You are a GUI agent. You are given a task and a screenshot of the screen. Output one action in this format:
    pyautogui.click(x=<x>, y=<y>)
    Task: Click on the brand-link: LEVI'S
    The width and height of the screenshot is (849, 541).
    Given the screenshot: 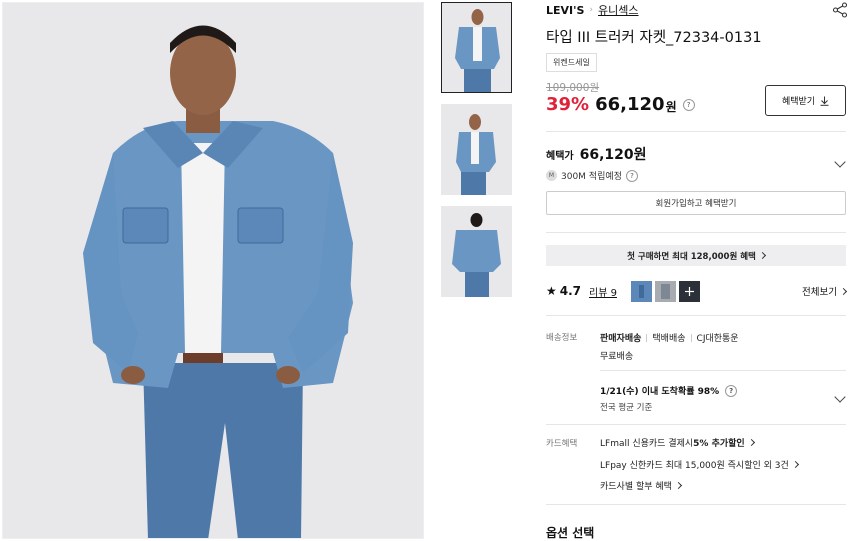 What is the action you would take?
    pyautogui.click(x=565, y=10)
    